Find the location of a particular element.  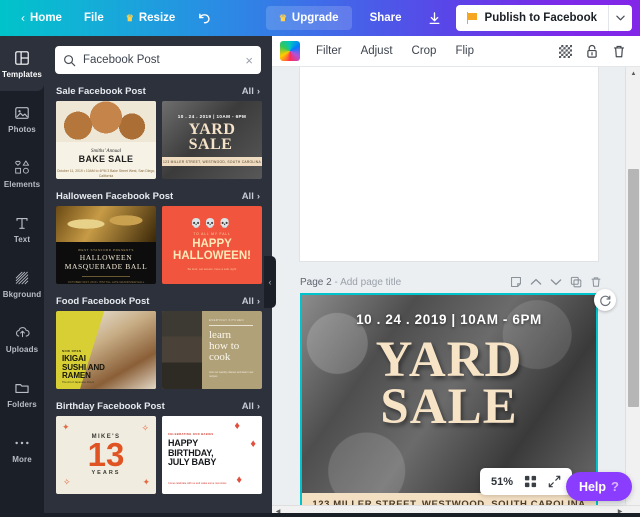

template-main: YARD SALE is located at coordinates (212, 136).